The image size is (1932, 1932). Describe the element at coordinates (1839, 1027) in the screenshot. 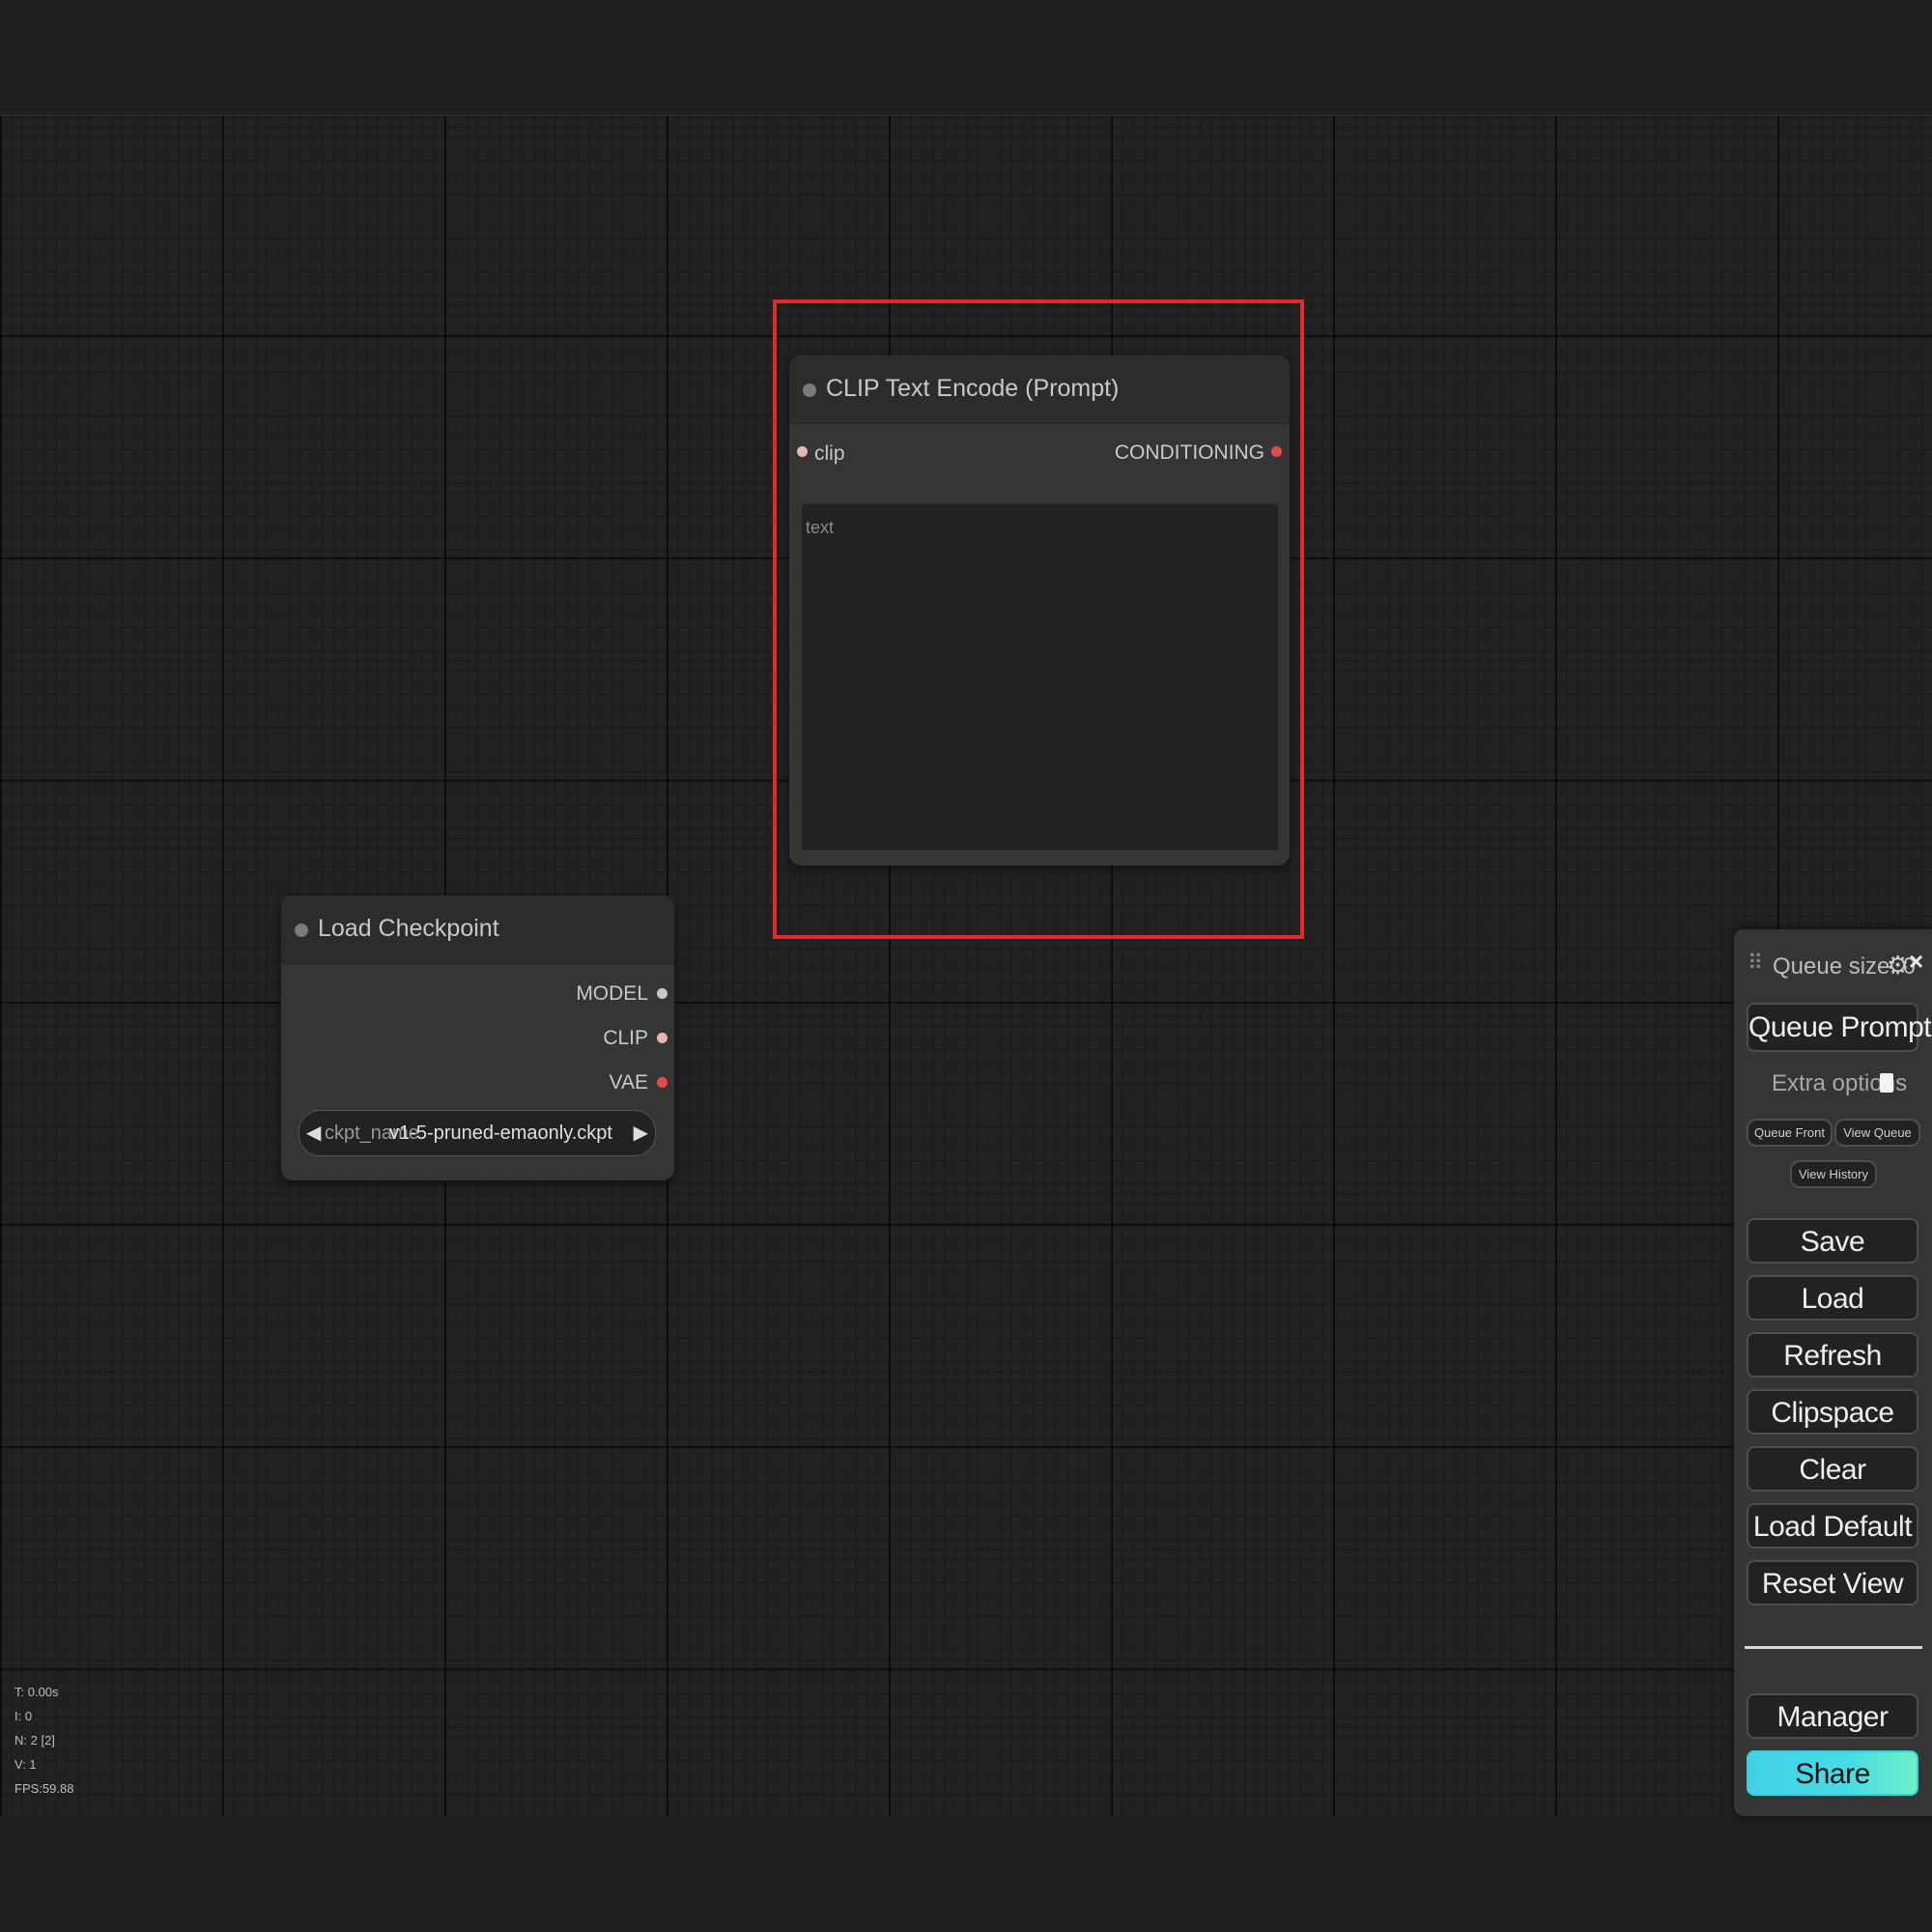

I see `queue-prompt-button: Queue Prompt` at that location.